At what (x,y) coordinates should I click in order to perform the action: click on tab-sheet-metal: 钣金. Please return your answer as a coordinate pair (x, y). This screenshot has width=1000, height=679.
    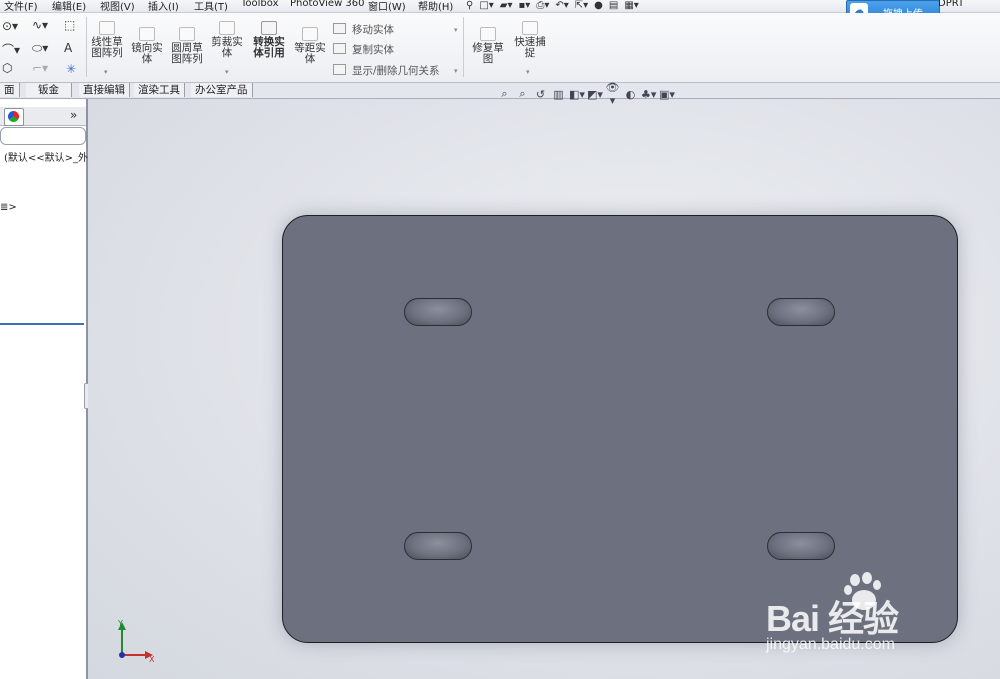
    Looking at the image, I should click on (49, 90).